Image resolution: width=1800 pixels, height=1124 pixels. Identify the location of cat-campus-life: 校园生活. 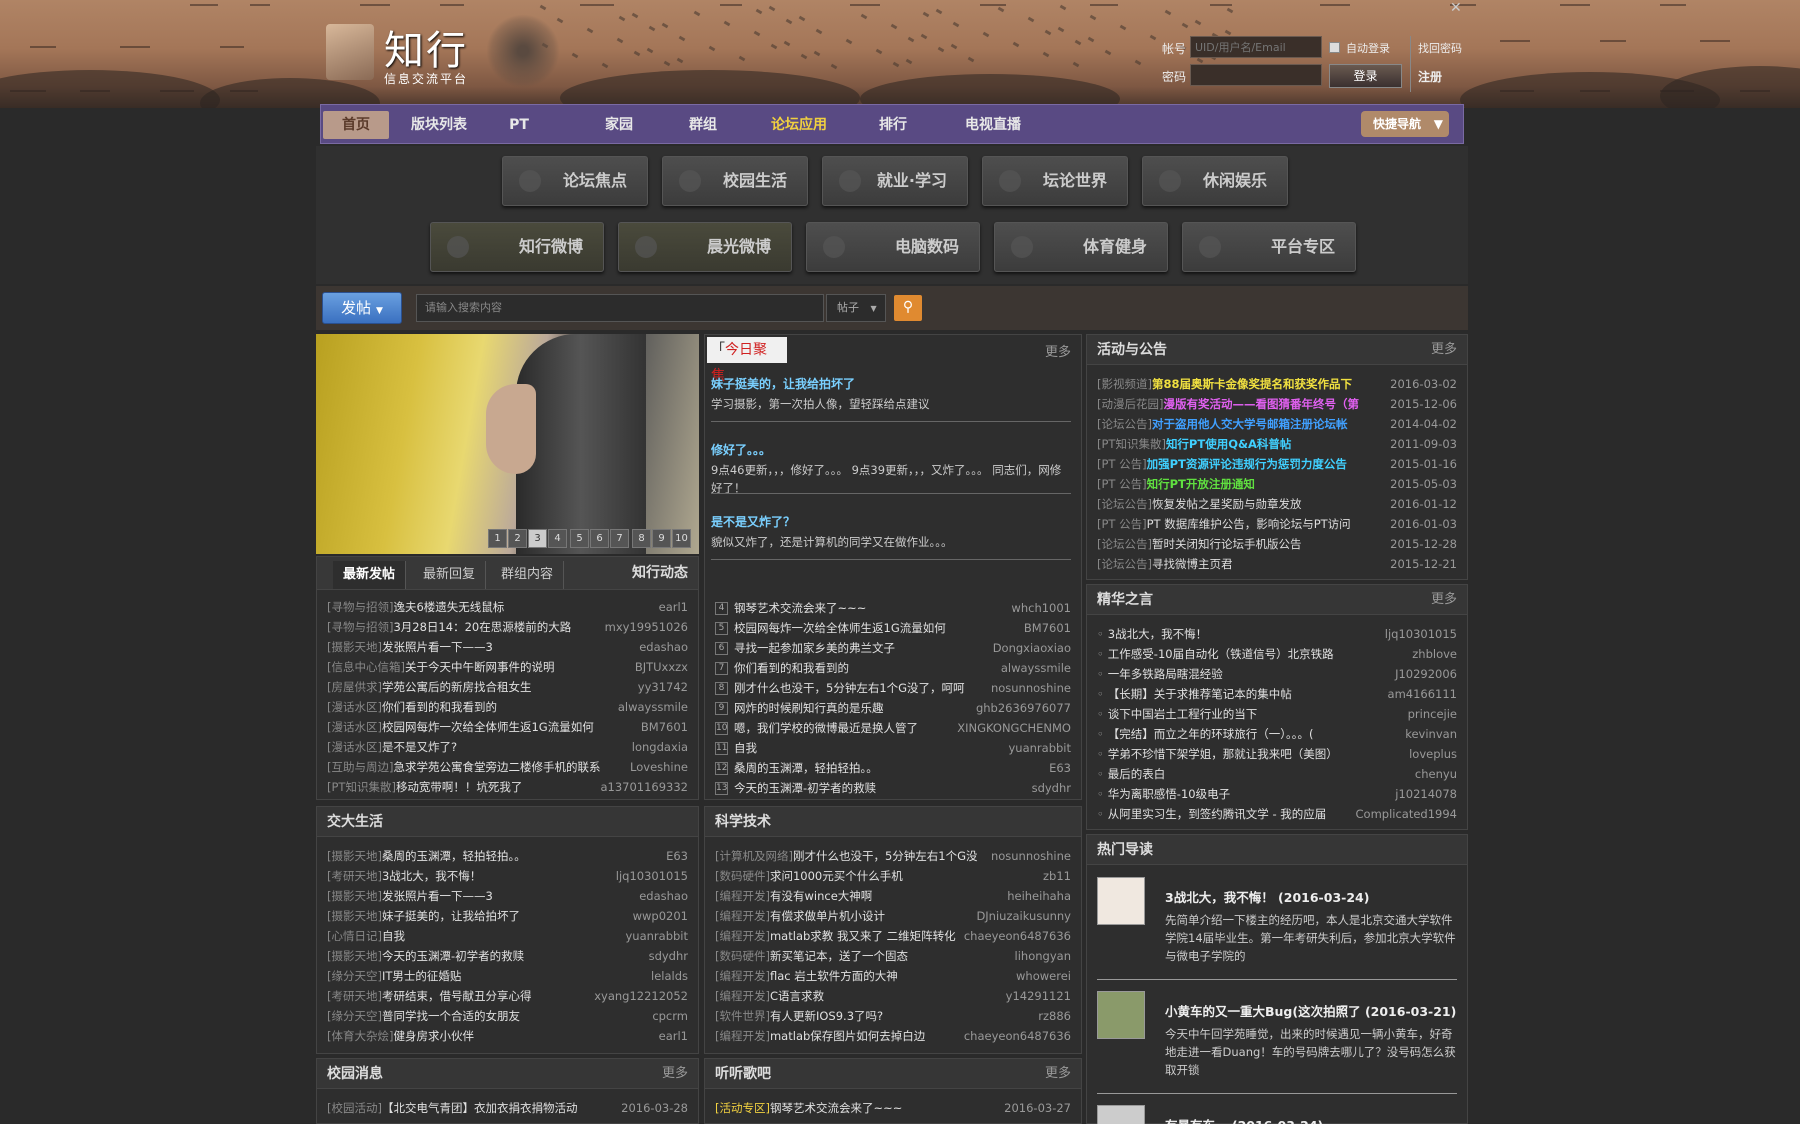
(735, 181).